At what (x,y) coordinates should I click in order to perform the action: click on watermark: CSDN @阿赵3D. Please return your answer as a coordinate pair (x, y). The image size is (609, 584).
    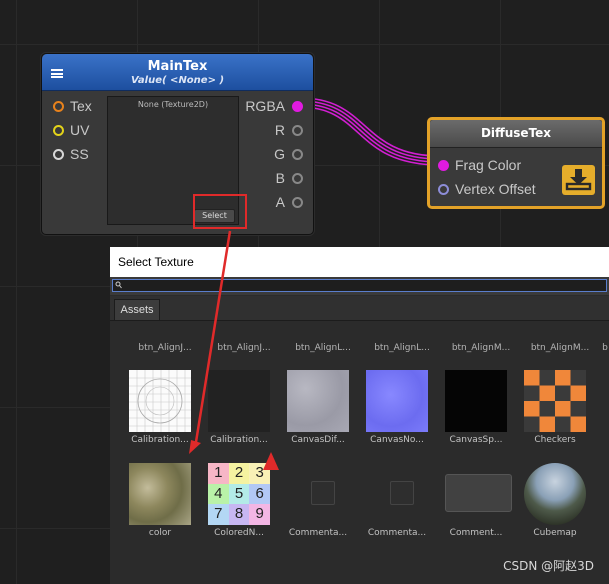
    Looking at the image, I should click on (548, 566).